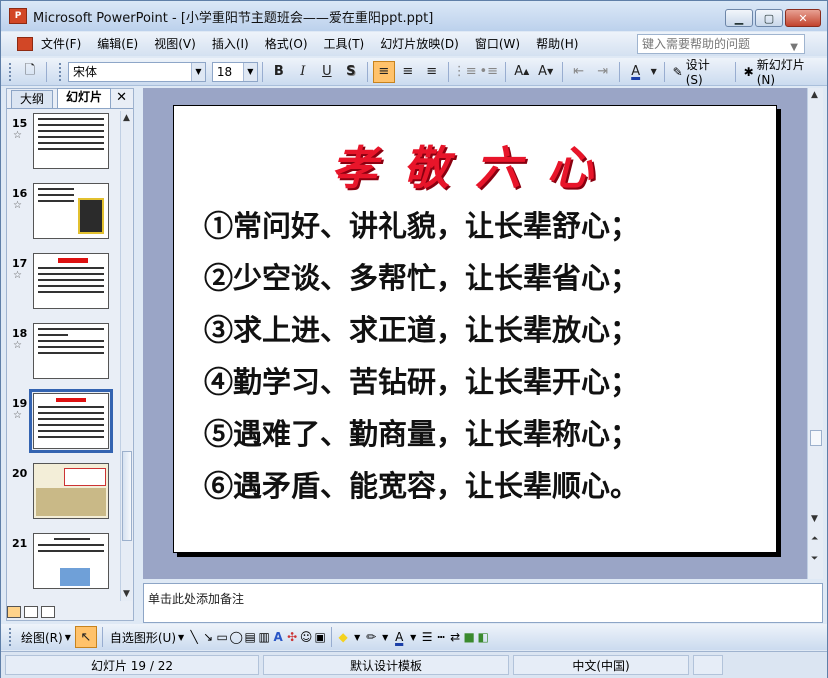 Image resolution: width=828 pixels, height=678 pixels. I want to click on slide-sorter-view-icon, so click(31, 612).